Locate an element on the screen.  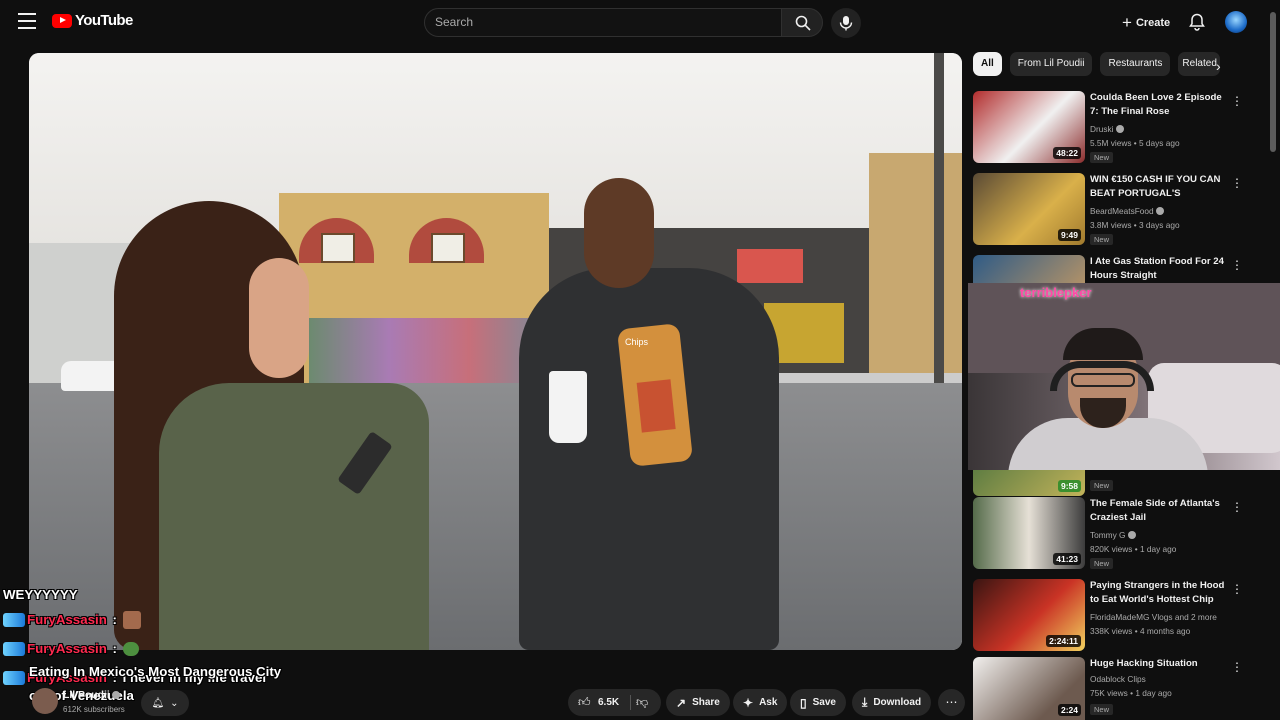
video-scene-man-head is located at coordinates (619, 233).